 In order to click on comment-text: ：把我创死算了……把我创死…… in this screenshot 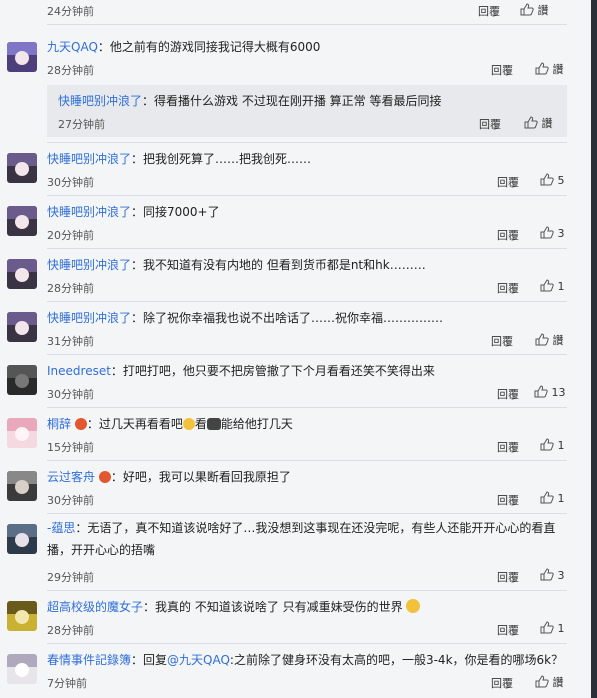, I will do `click(221, 159)`.